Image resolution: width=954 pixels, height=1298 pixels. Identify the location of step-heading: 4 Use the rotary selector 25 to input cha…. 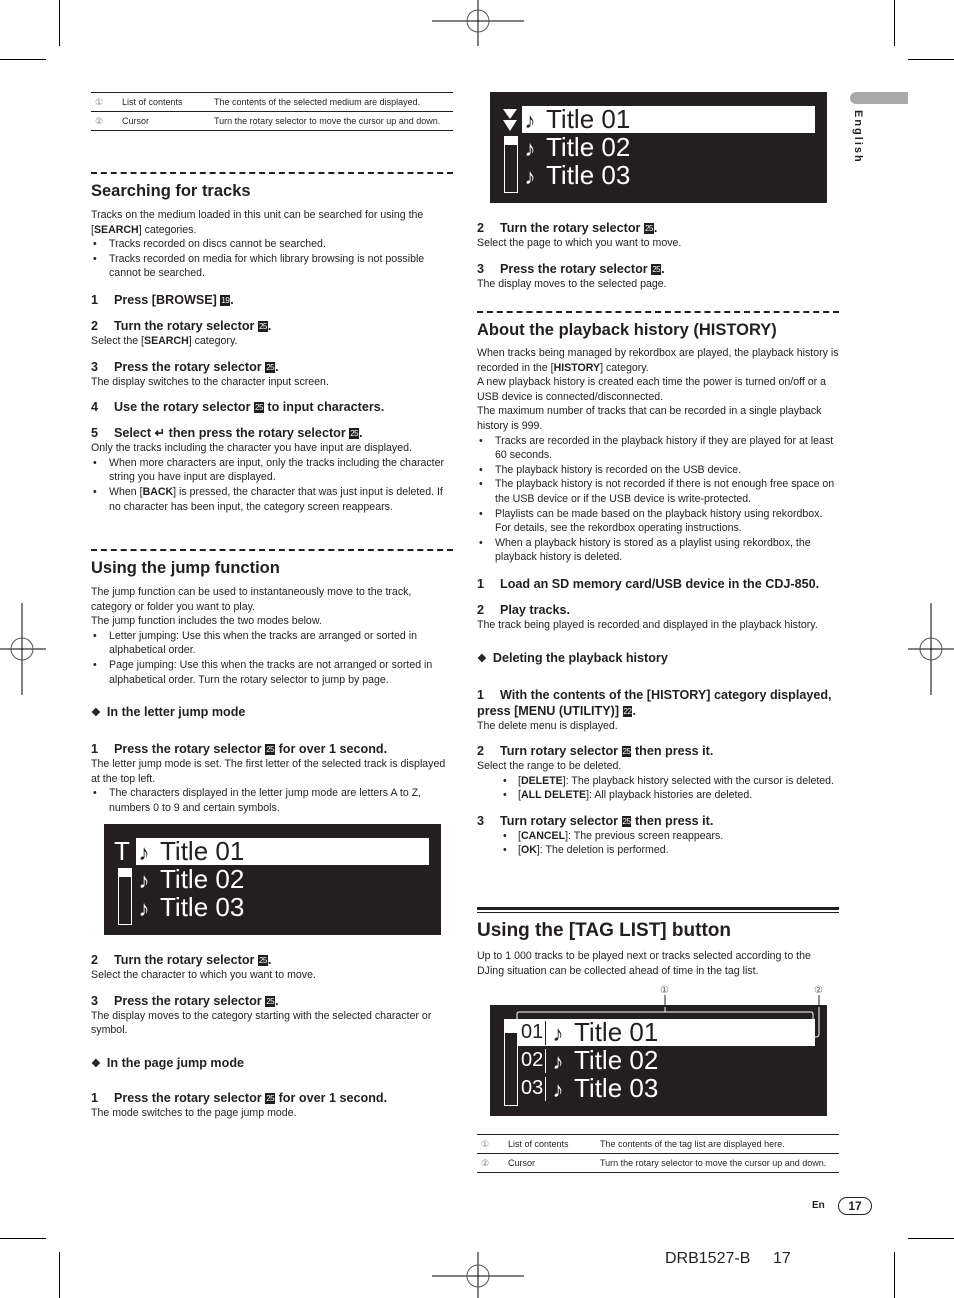
(238, 407).